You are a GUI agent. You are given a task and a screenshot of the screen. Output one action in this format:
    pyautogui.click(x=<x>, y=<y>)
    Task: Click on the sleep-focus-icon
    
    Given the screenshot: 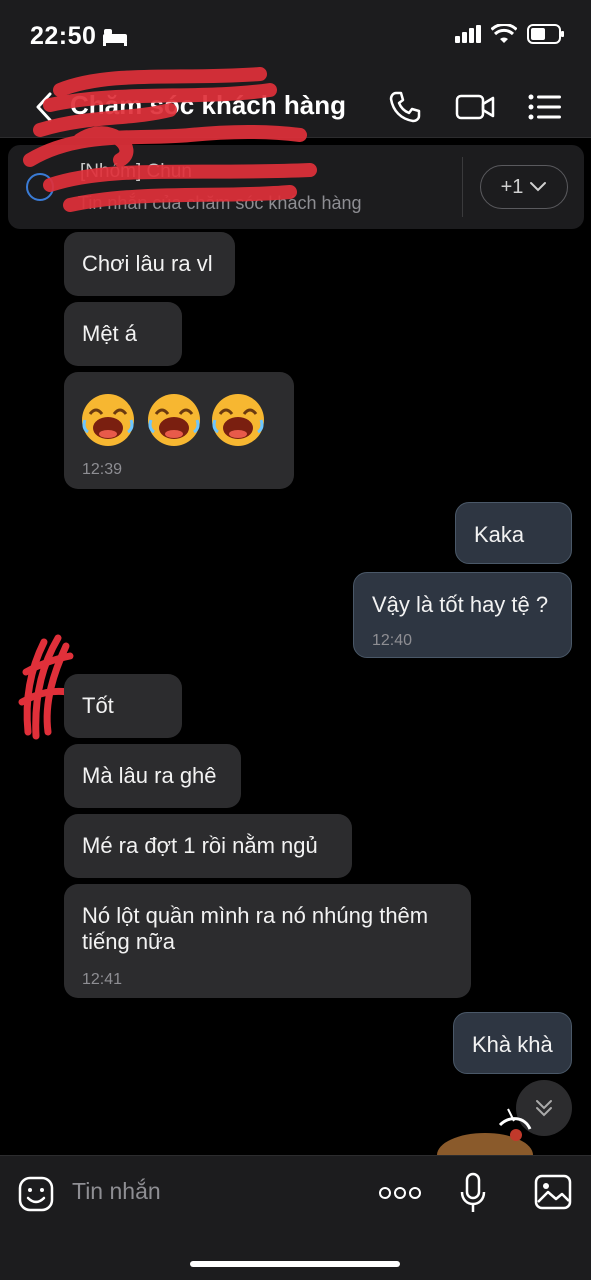 What is the action you would take?
    pyautogui.click(x=115, y=37)
    